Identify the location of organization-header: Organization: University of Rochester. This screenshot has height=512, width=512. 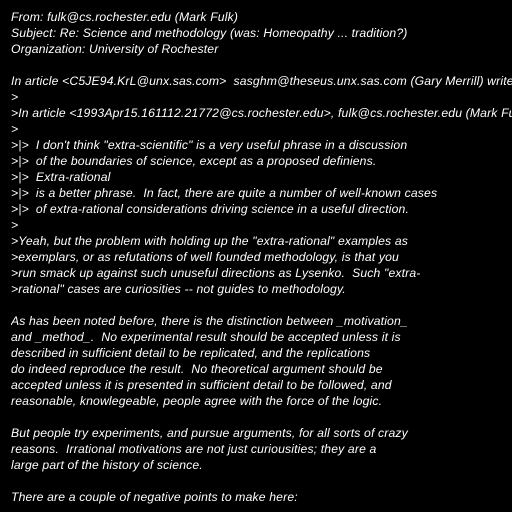
(115, 49).